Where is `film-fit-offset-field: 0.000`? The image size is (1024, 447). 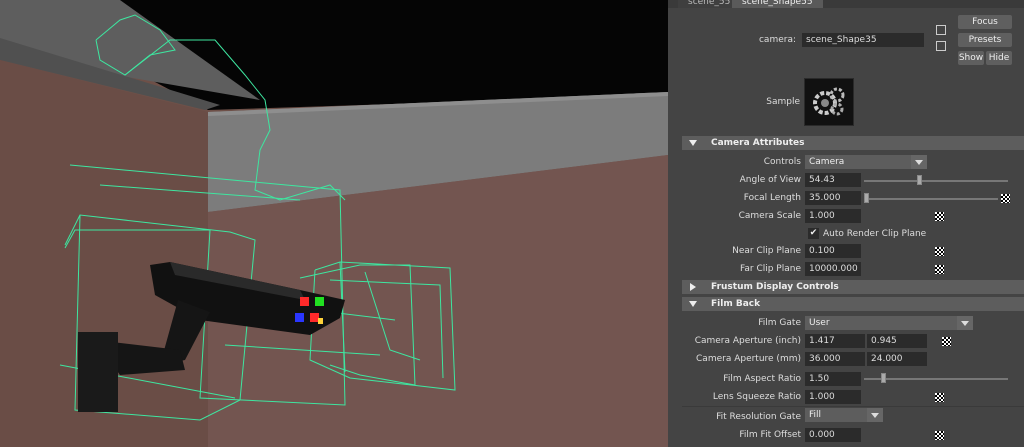
film-fit-offset-field: 0.000 is located at coordinates (833, 435).